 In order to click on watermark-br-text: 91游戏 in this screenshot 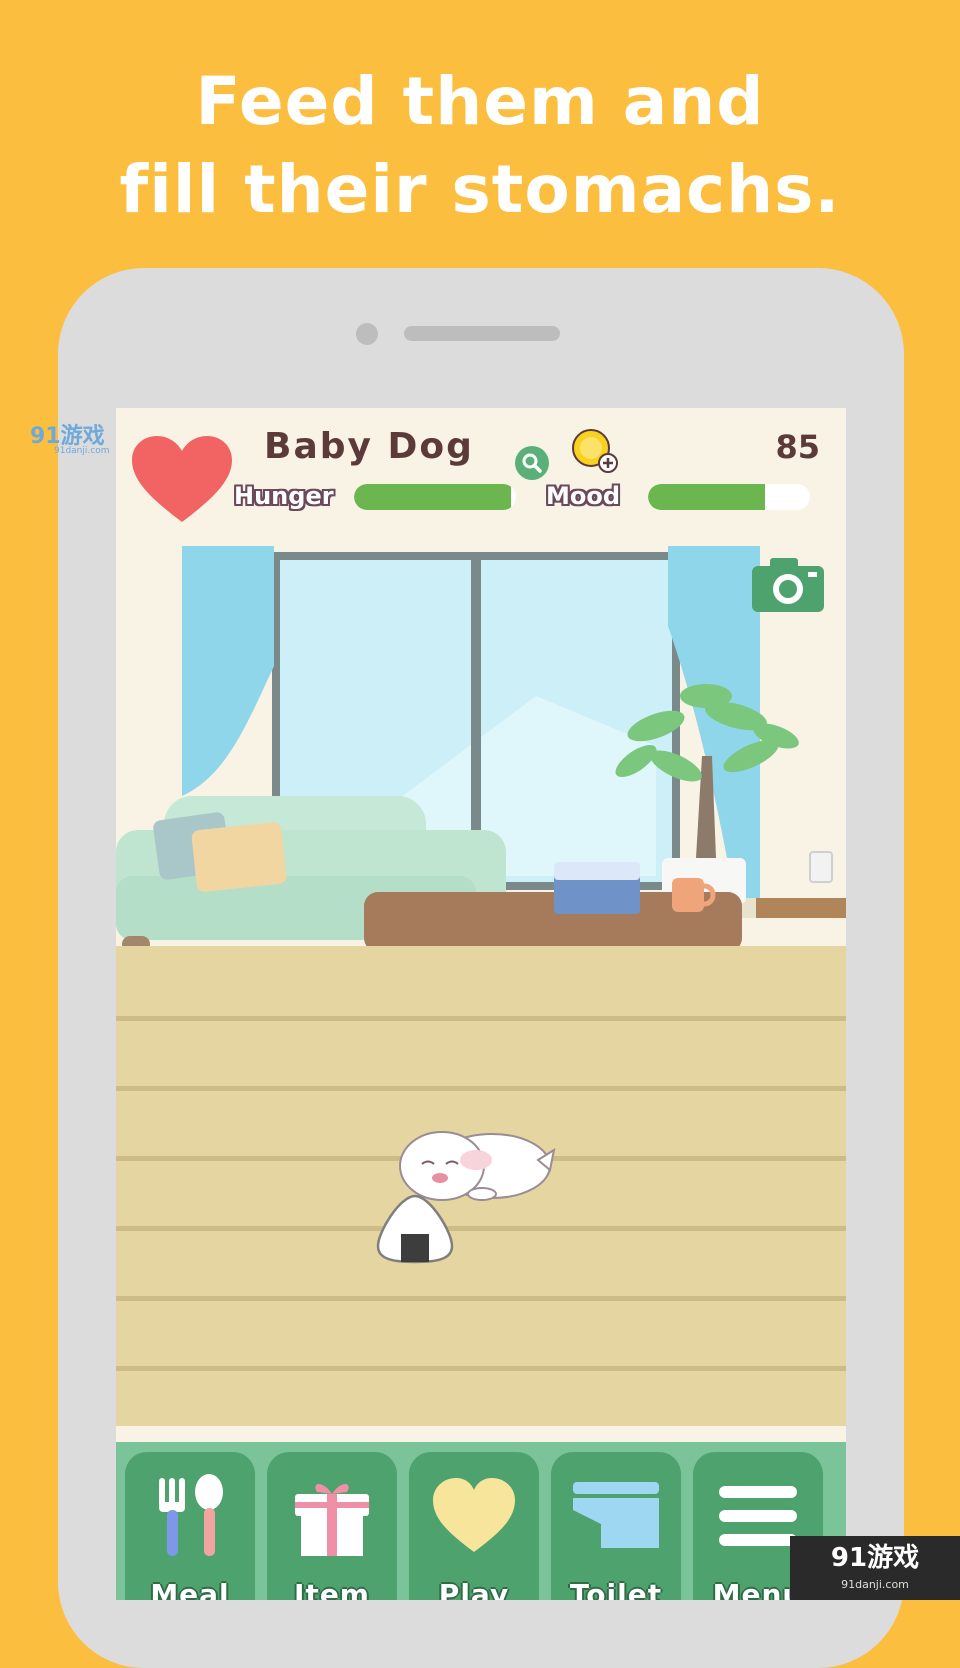, I will do `click(875, 1558)`.